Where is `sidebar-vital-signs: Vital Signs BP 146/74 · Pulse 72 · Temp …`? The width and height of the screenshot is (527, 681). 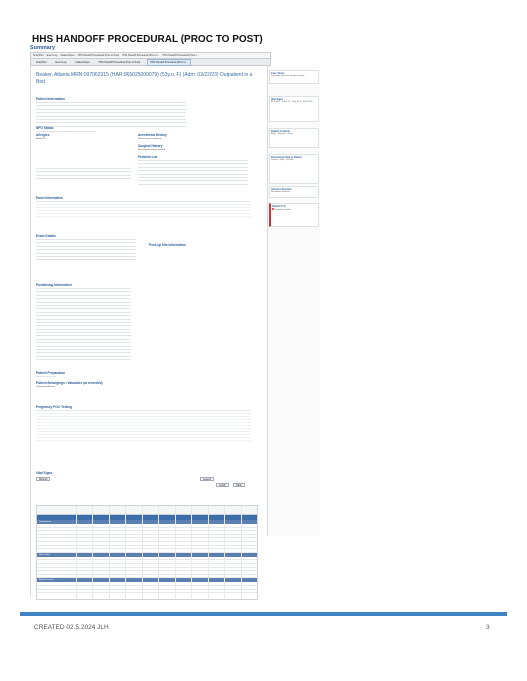 sidebar-vital-signs: Vital Signs BP 146/74 · Pulse 72 · Temp … is located at coordinates (294, 109).